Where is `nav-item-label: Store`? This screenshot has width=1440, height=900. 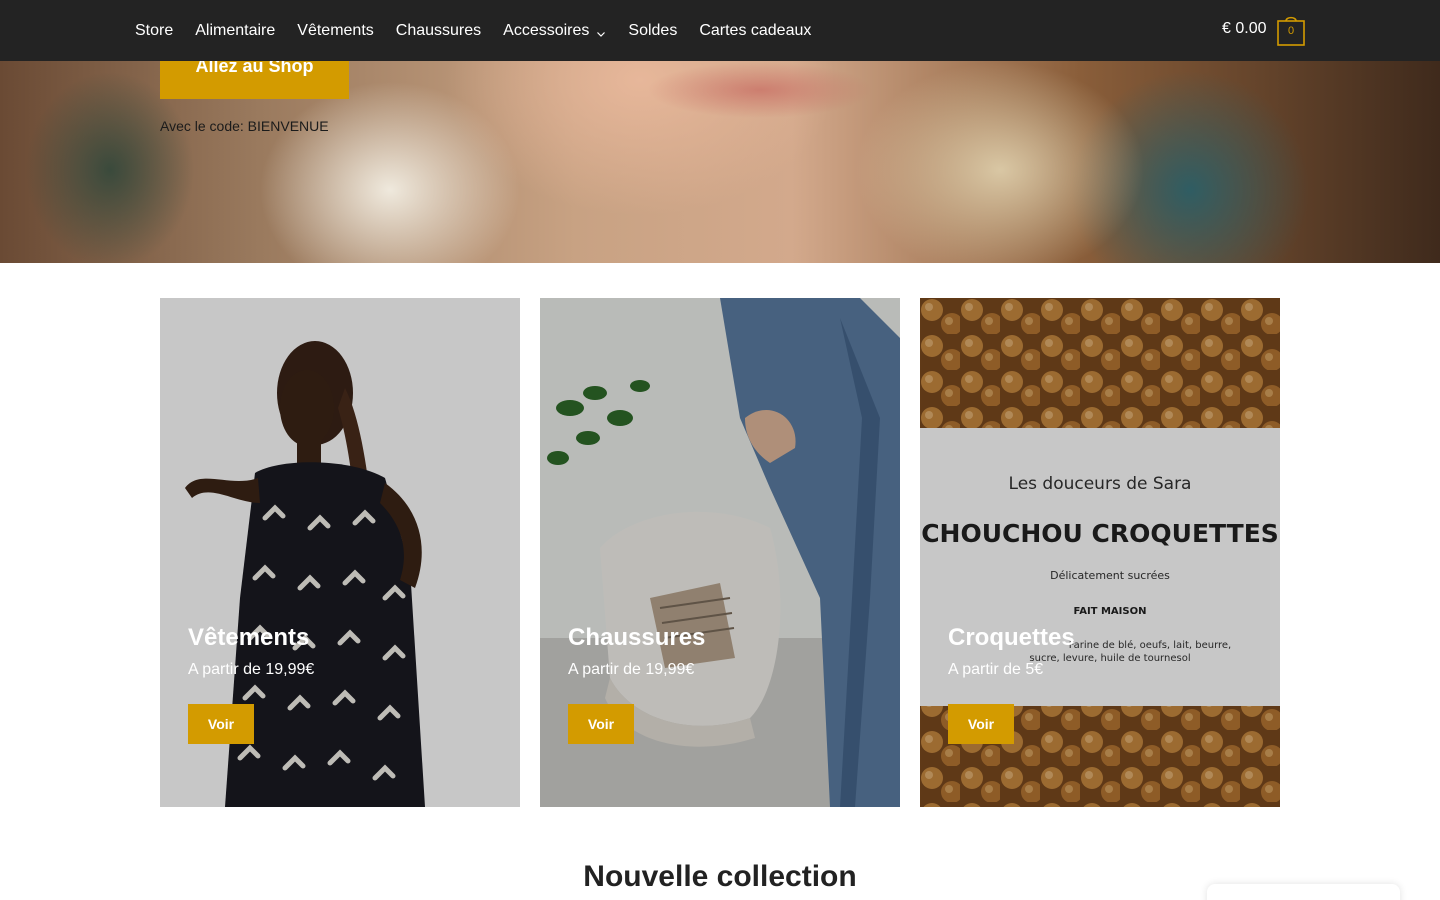
nav-item-label: Store is located at coordinates (154, 30).